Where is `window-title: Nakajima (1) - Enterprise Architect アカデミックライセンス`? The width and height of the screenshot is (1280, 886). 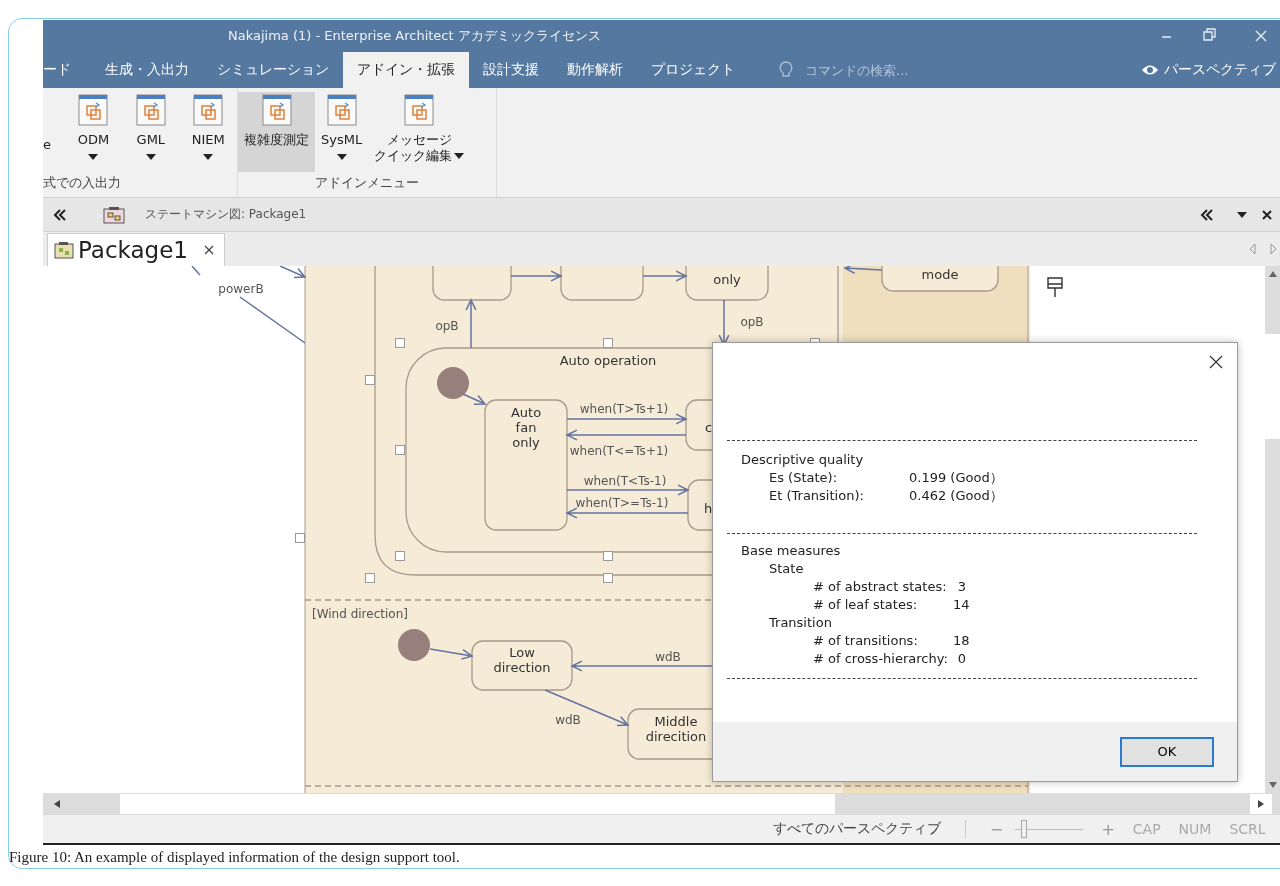
window-title: Nakajima (1) - Enterprise Architect アカデミックライセンス is located at coordinates (415, 36).